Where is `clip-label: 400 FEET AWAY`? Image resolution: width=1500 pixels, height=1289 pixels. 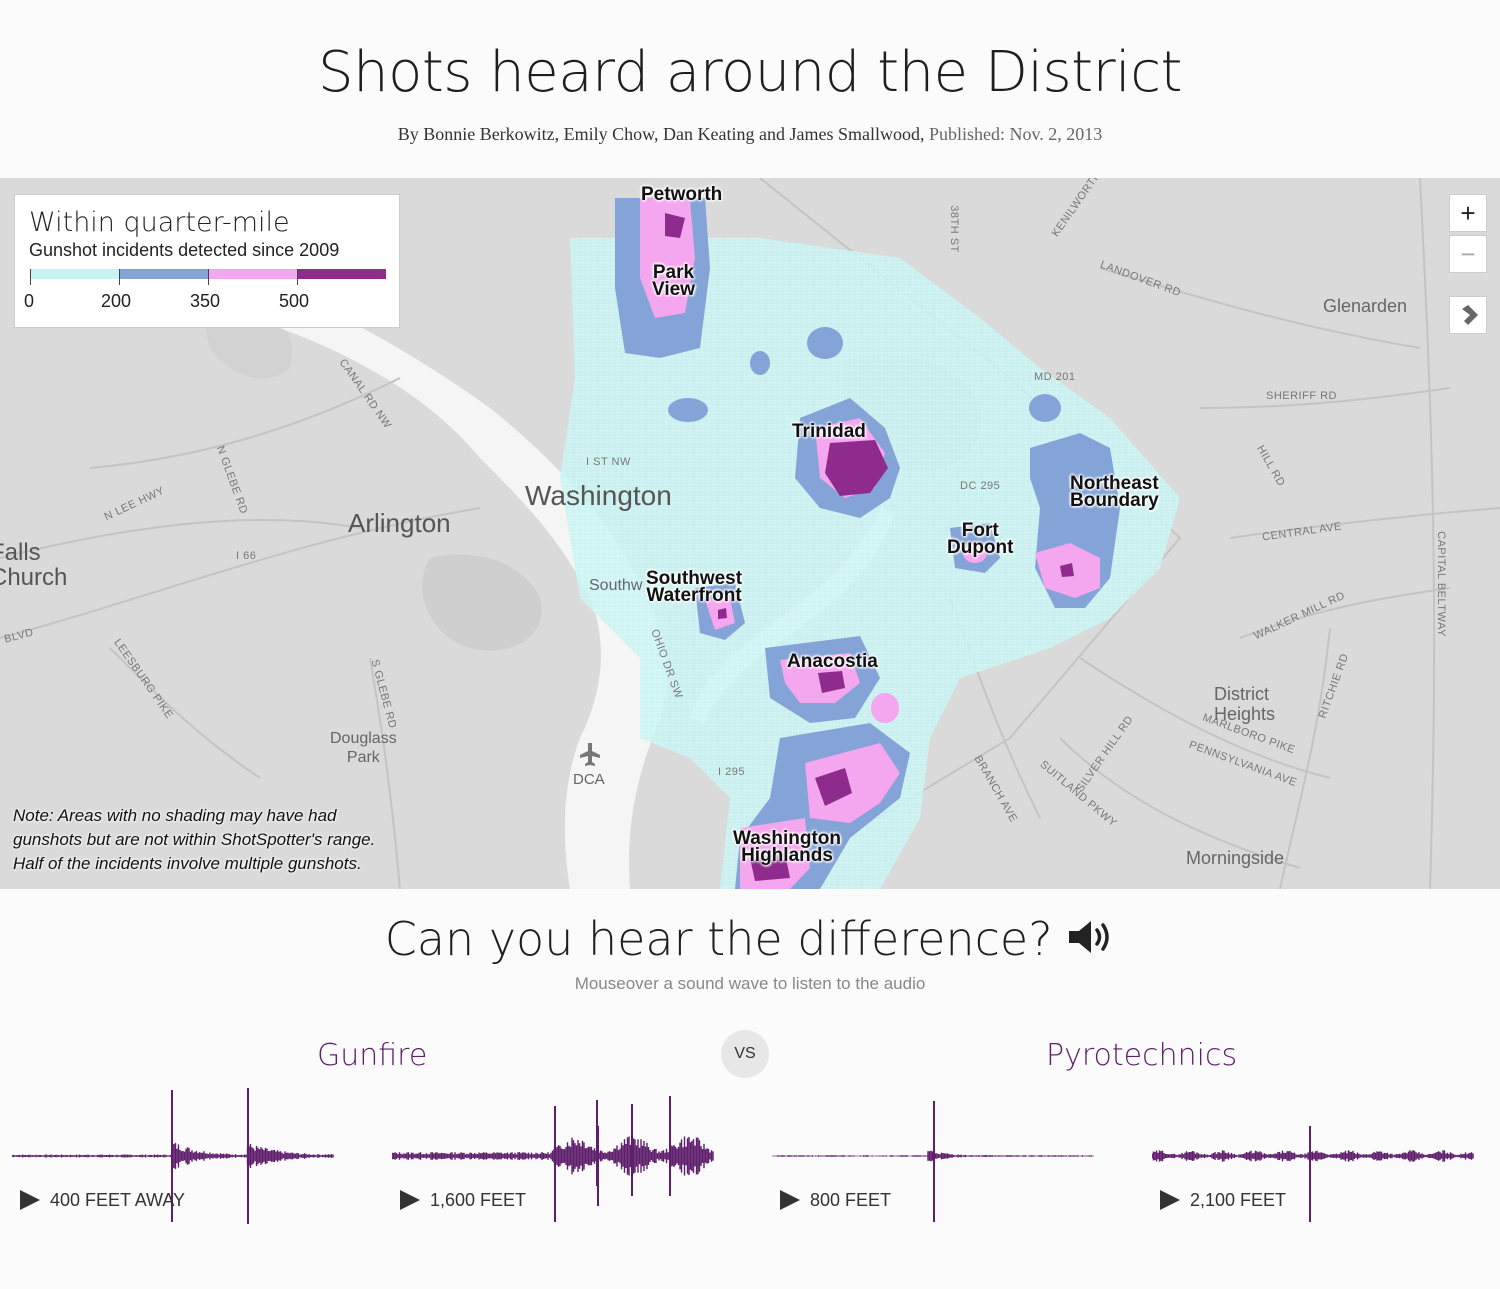
clip-label: 400 FEET AWAY is located at coordinates (102, 1200).